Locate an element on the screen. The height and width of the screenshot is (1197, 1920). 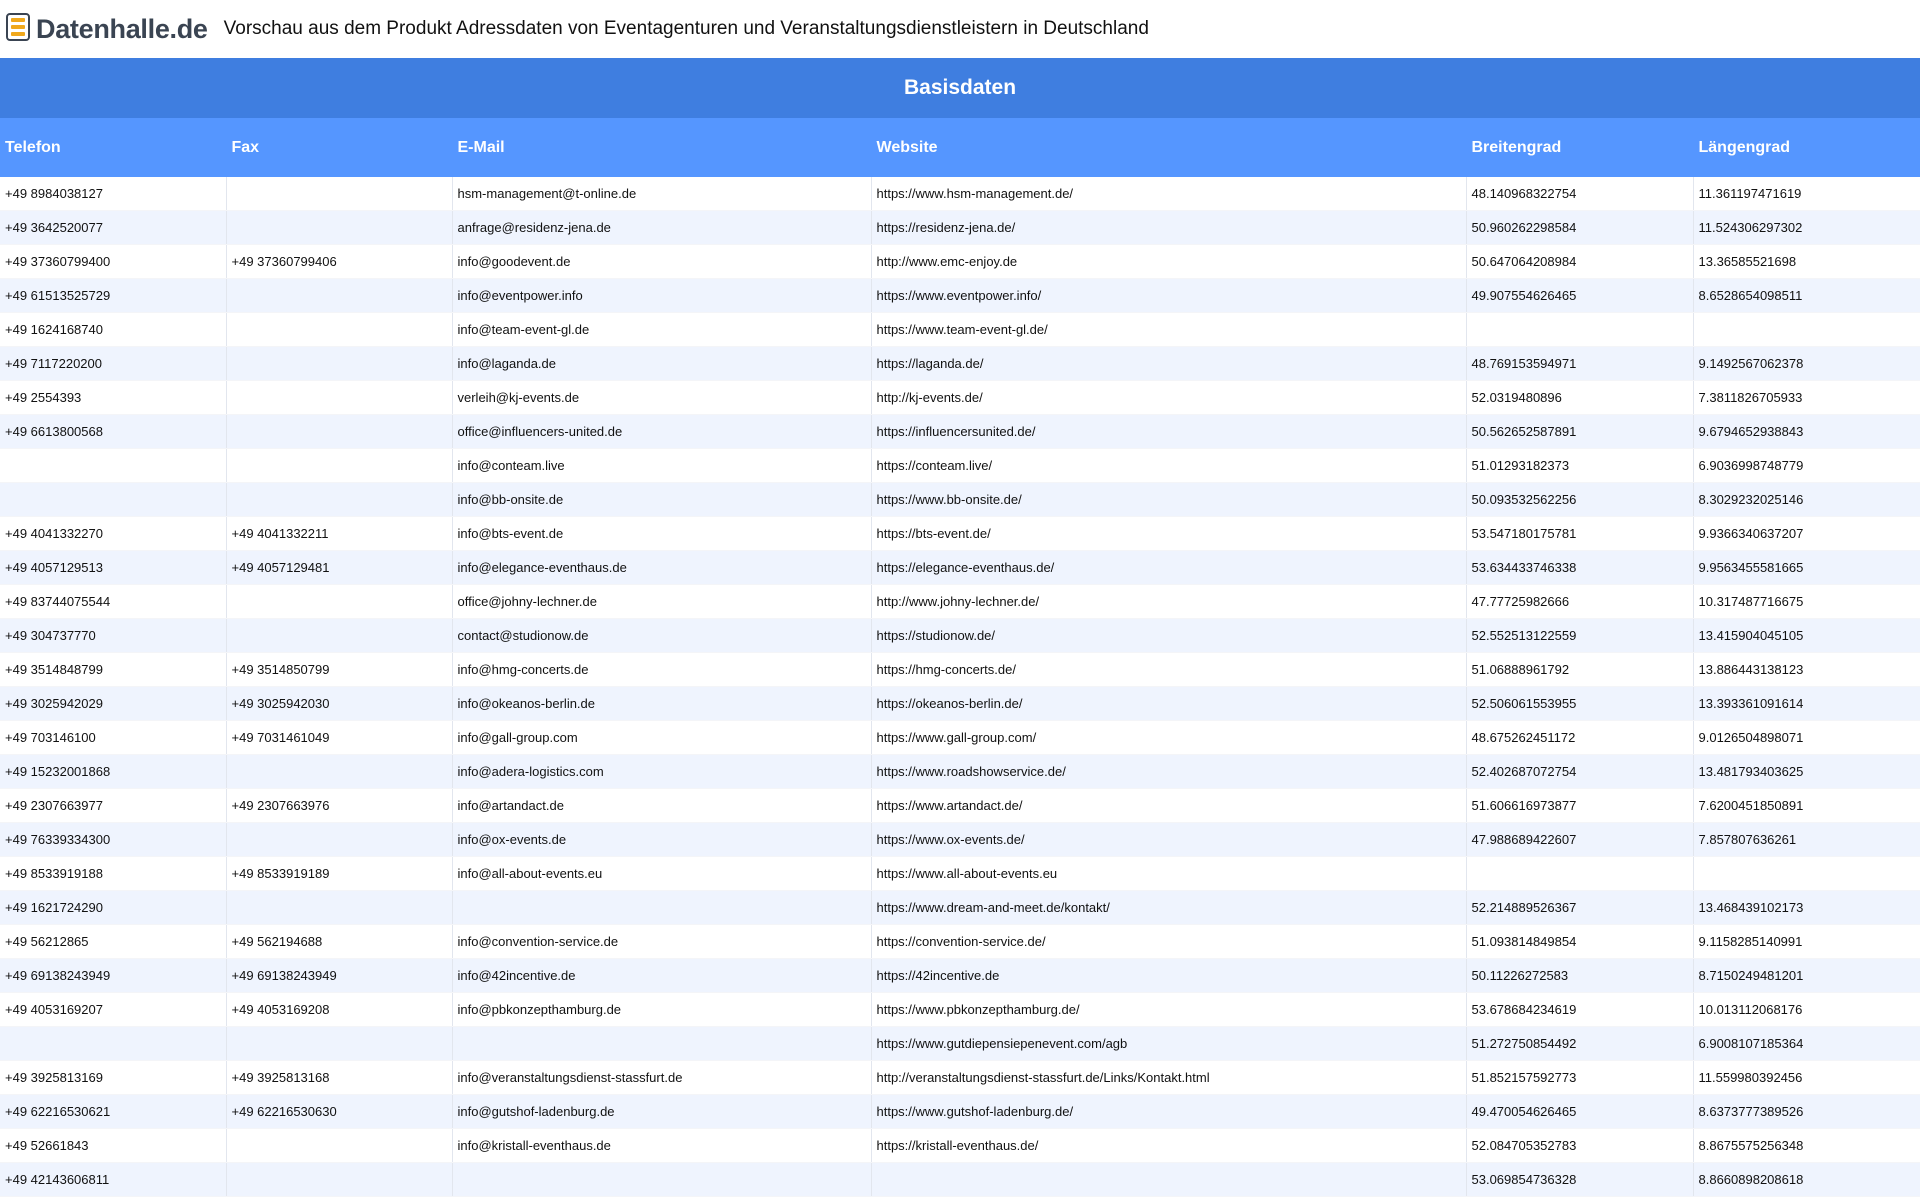
website-cell: https://www.team-event-gl.de/ is located at coordinates (1169, 329).